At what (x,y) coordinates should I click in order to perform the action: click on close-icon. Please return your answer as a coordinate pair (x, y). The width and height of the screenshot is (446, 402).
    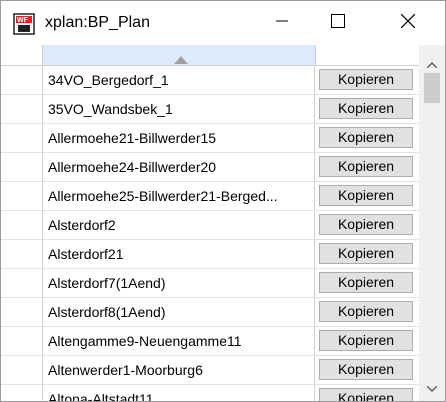
    Looking at the image, I should click on (408, 23).